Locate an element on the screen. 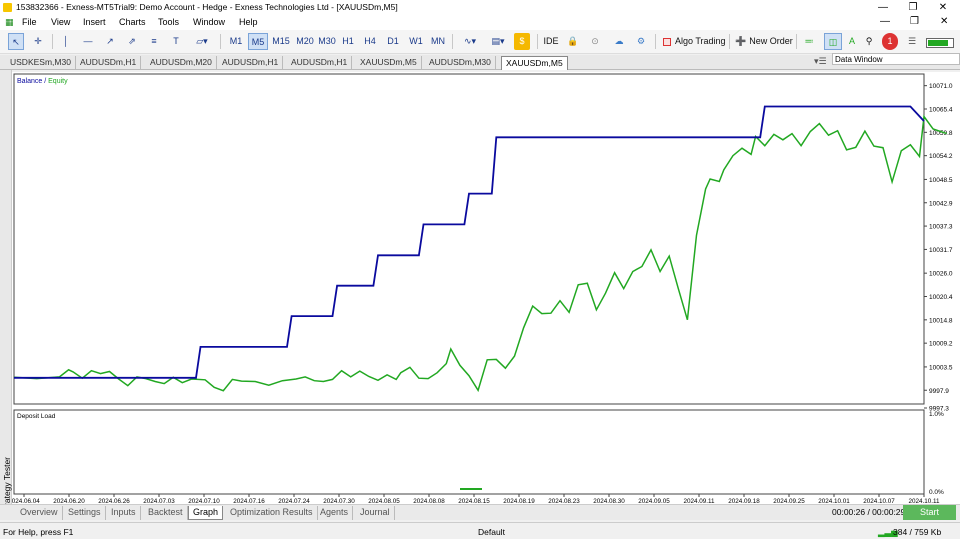  tab-settings: Settings is located at coordinates (85, 513).